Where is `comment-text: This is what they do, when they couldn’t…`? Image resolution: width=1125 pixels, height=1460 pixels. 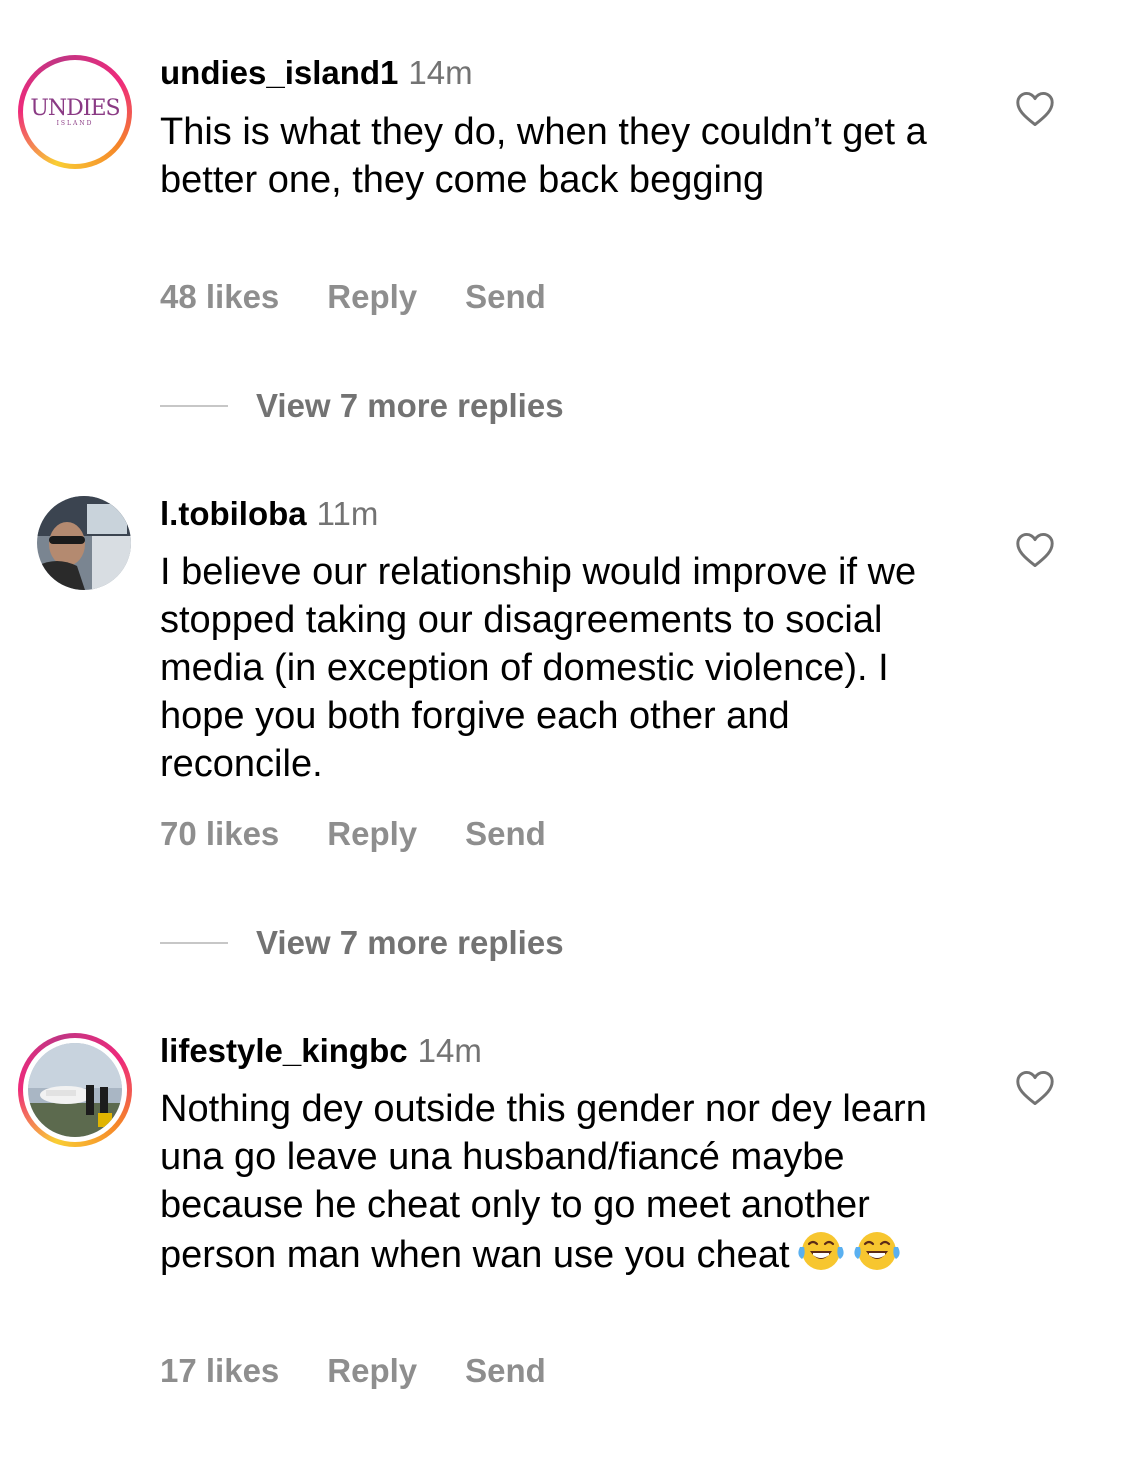 comment-text: This is what they do, when they couldn’t… is located at coordinates (543, 156).